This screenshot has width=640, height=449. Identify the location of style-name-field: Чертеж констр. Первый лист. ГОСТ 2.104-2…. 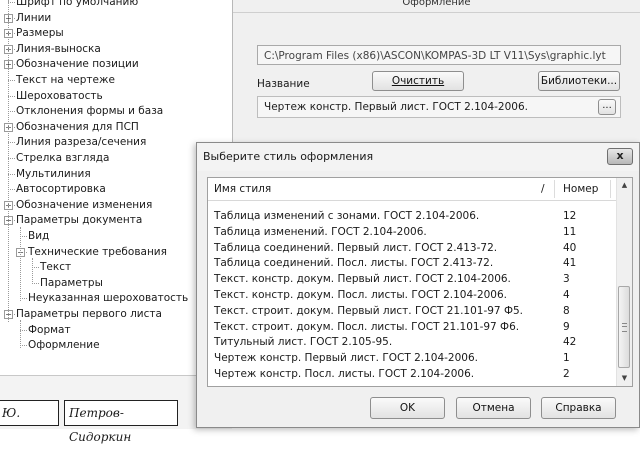
(439, 107).